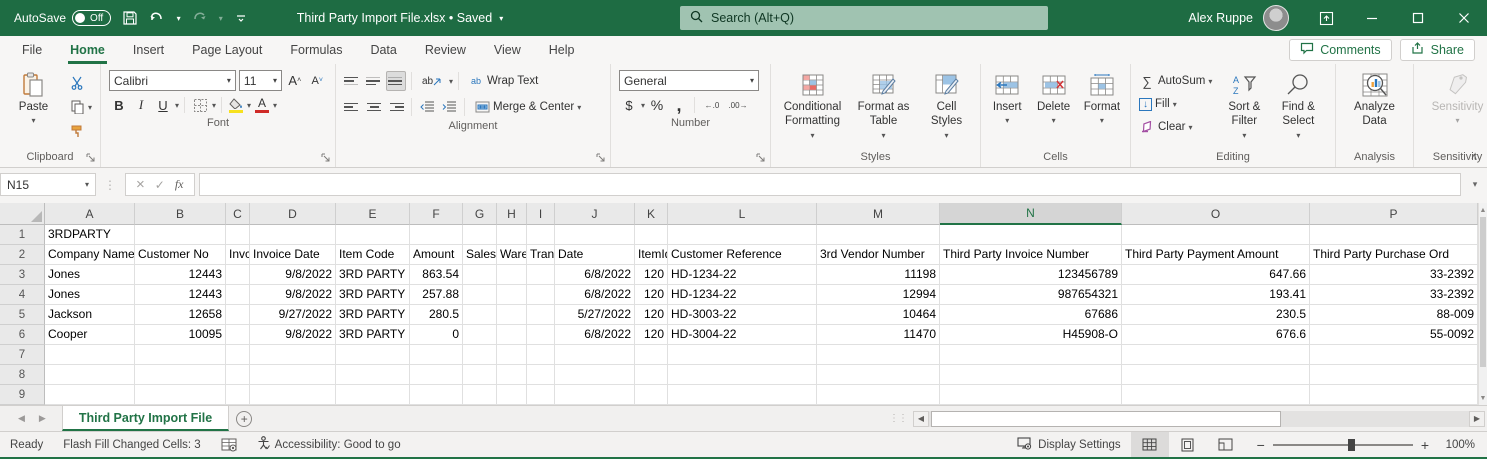 The image size is (1487, 459). I want to click on cell-P6: 55-0092, so click(1394, 335).